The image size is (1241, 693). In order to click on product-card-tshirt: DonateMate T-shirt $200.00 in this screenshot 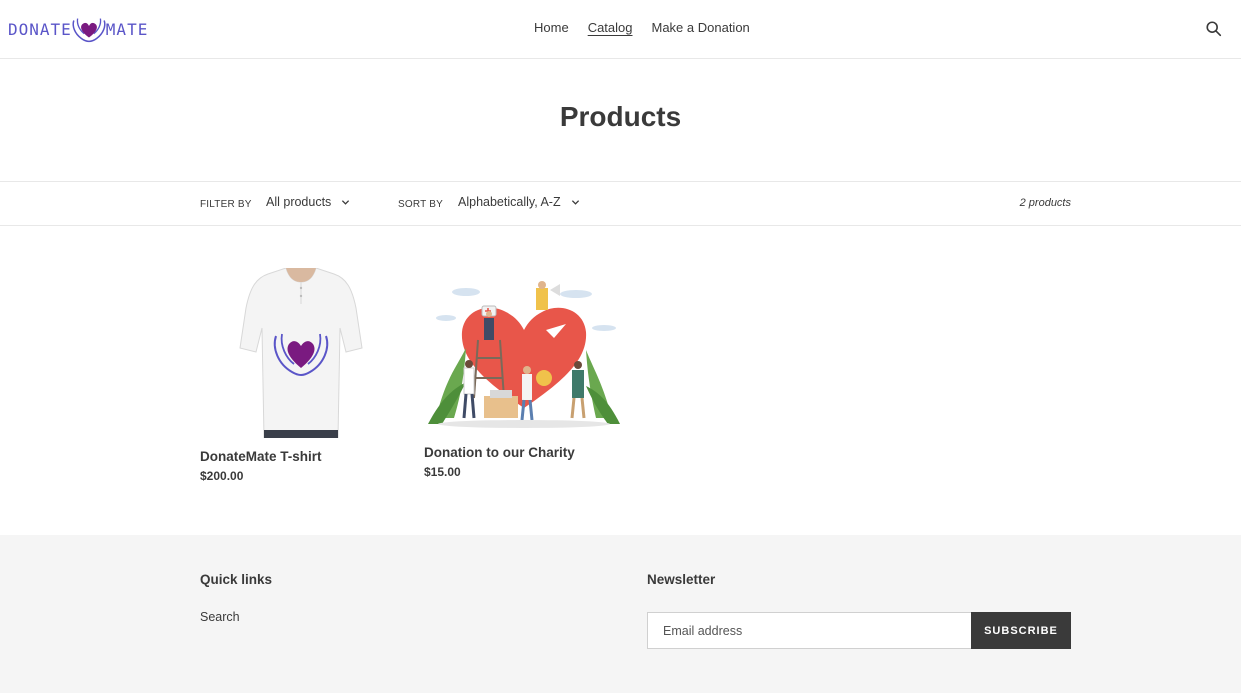, I will do `click(290, 376)`.